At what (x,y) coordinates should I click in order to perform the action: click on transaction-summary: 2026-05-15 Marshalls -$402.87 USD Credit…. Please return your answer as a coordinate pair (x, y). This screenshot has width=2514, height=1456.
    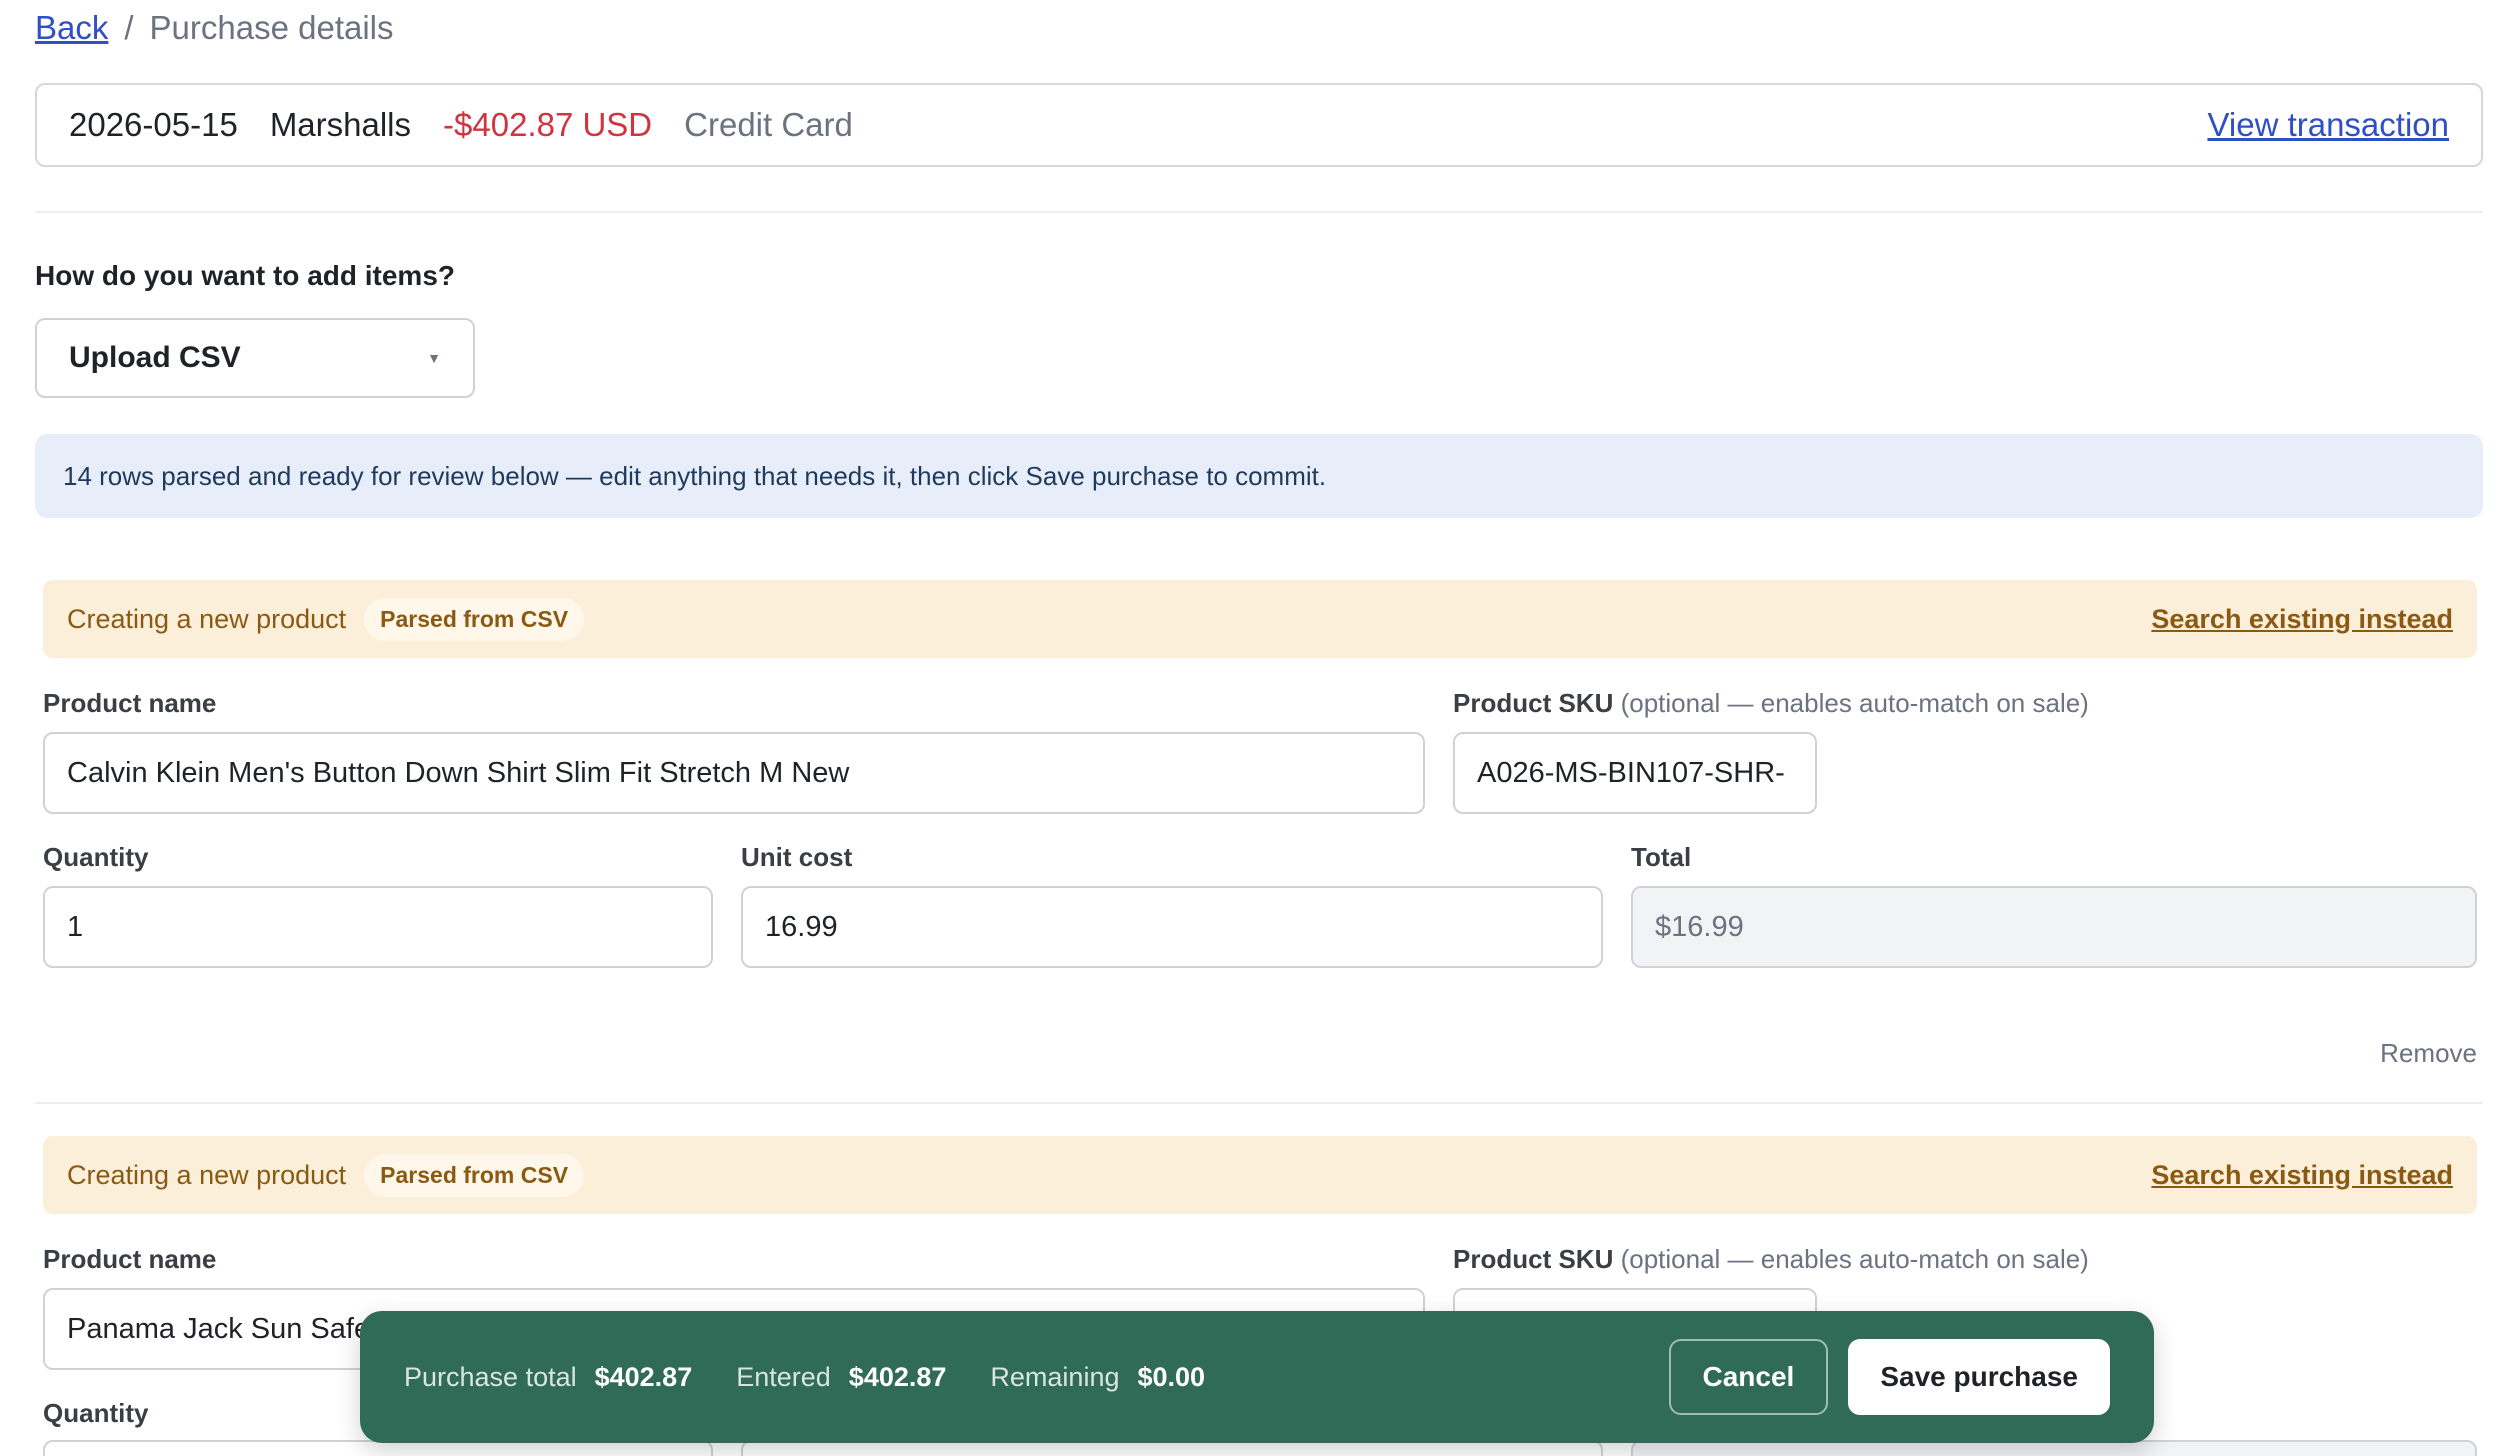
    Looking at the image, I should click on (1259, 125).